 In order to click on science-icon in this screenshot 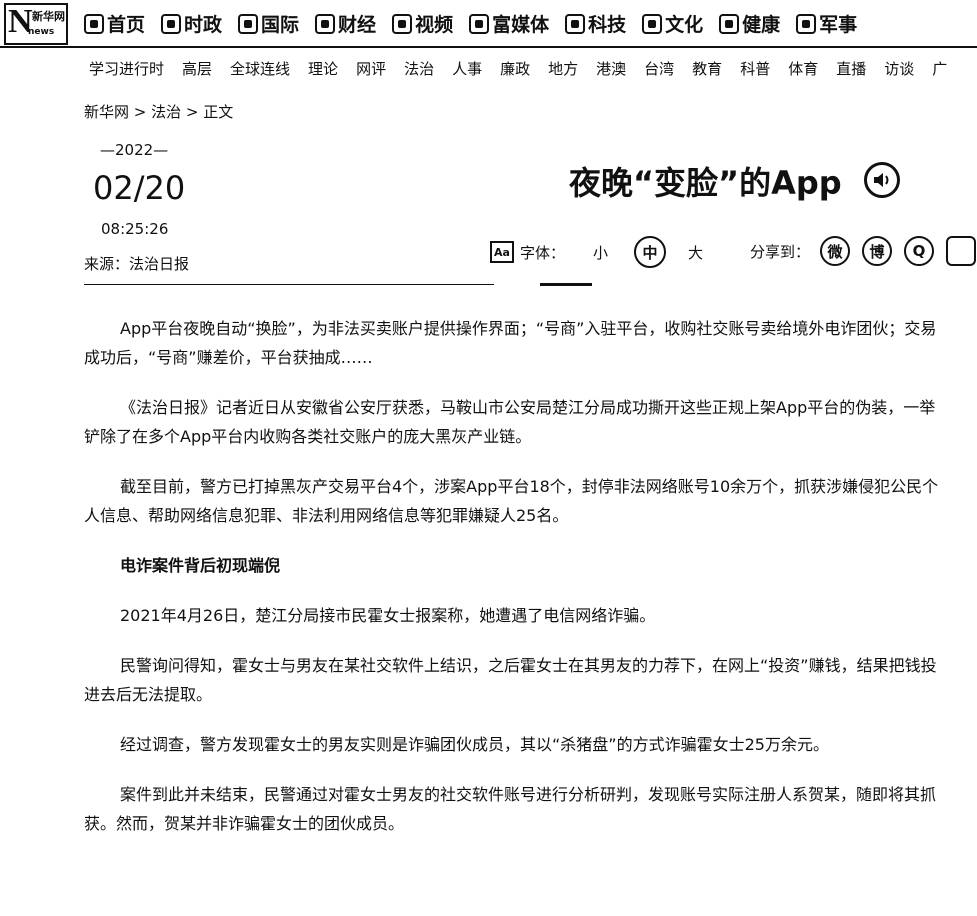, I will do `click(575, 23)`.